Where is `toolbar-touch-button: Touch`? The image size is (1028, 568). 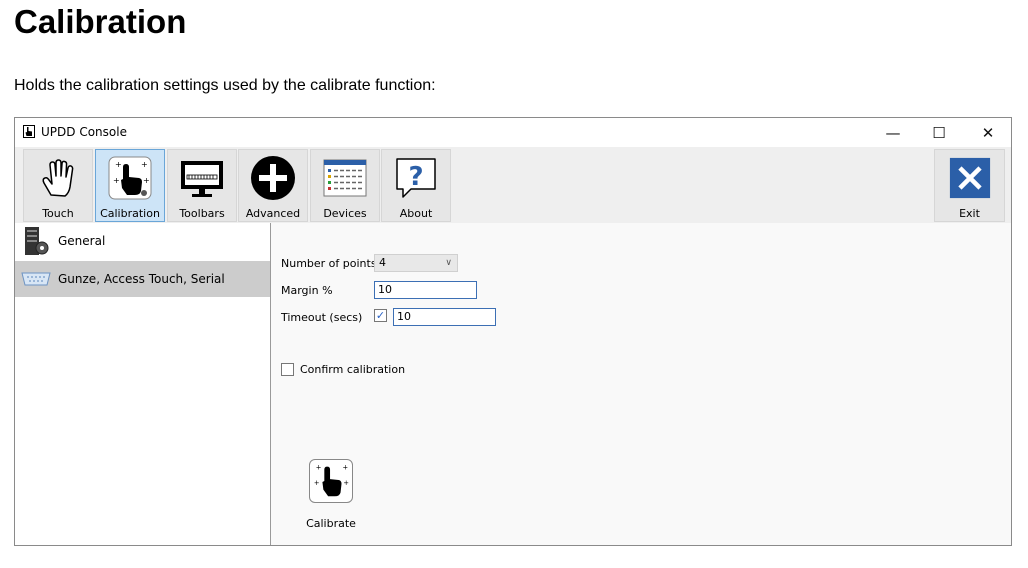
toolbar-touch-button: Touch is located at coordinates (58, 185).